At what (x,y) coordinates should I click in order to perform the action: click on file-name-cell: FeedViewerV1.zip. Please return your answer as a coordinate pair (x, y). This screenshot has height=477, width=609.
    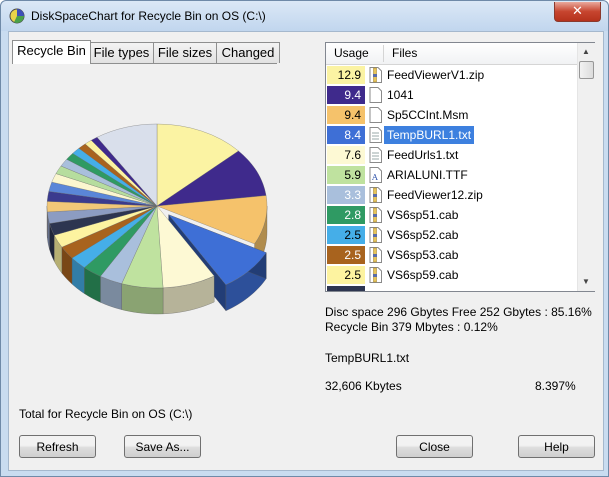
    Looking at the image, I should click on (436, 75).